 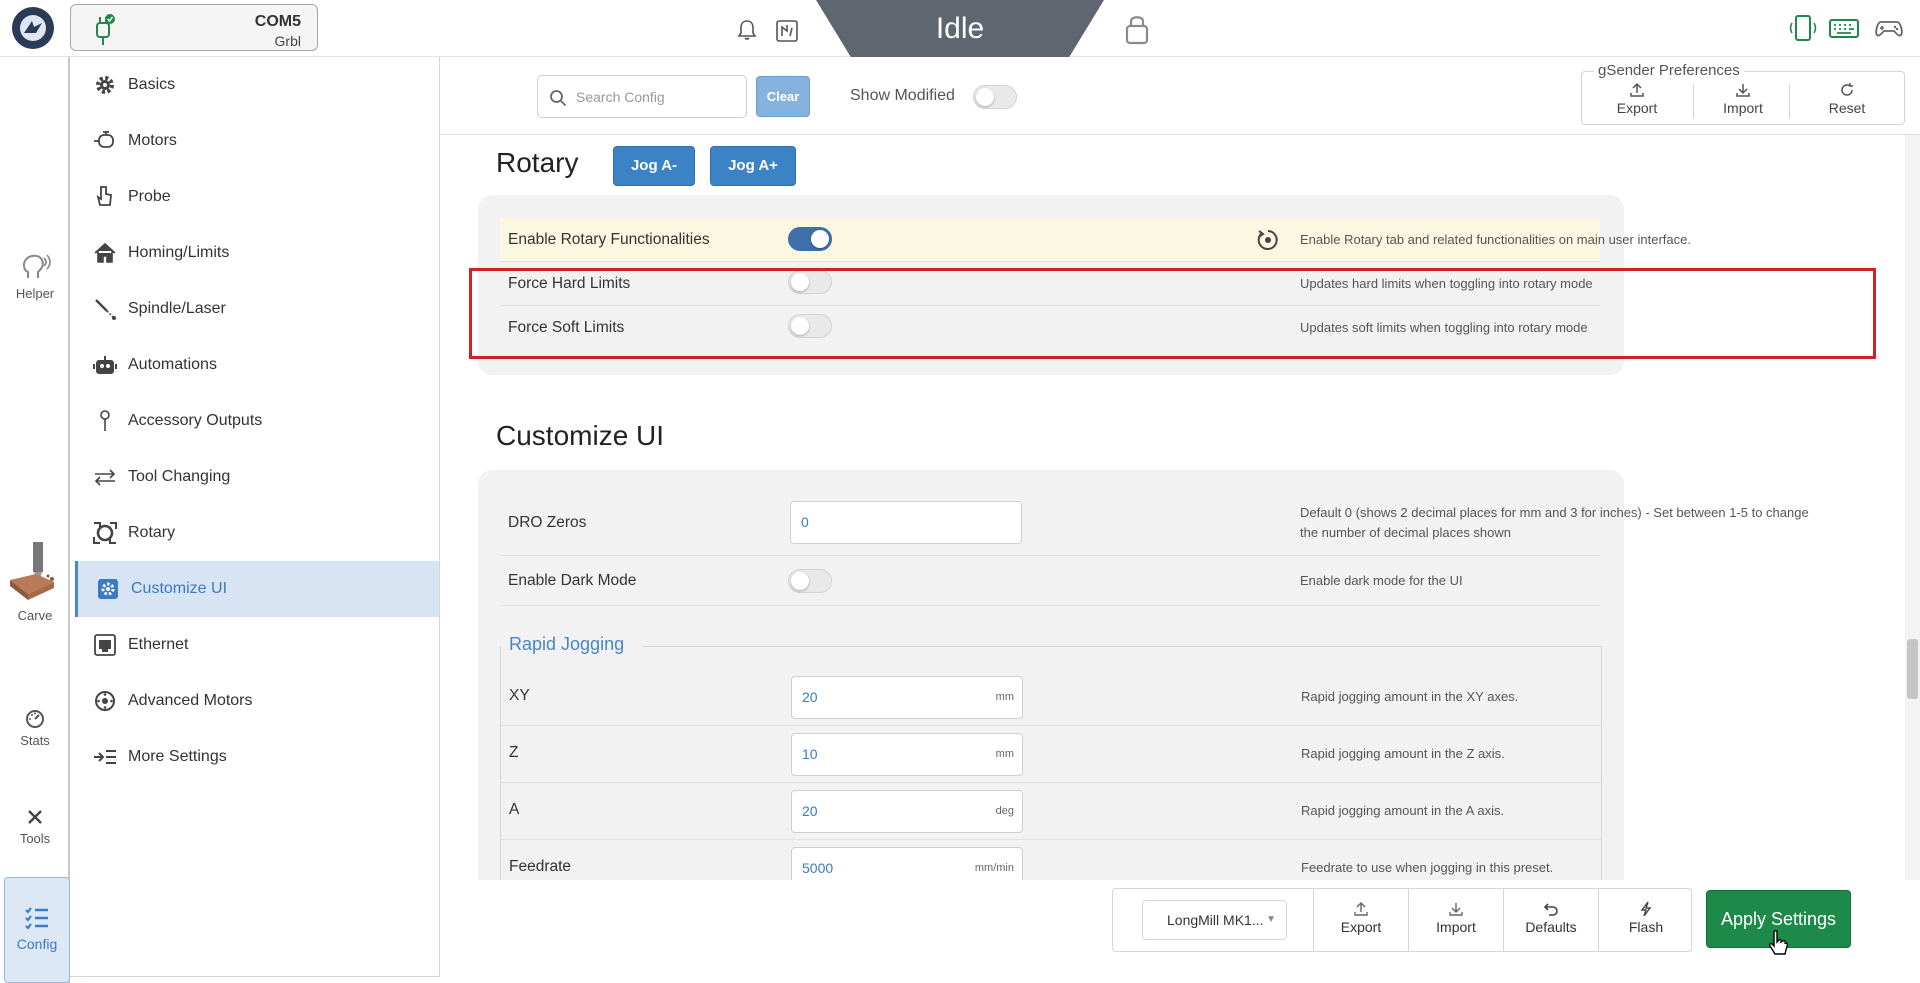 I want to click on connection-button: COM5 Grbl, so click(x=194, y=27).